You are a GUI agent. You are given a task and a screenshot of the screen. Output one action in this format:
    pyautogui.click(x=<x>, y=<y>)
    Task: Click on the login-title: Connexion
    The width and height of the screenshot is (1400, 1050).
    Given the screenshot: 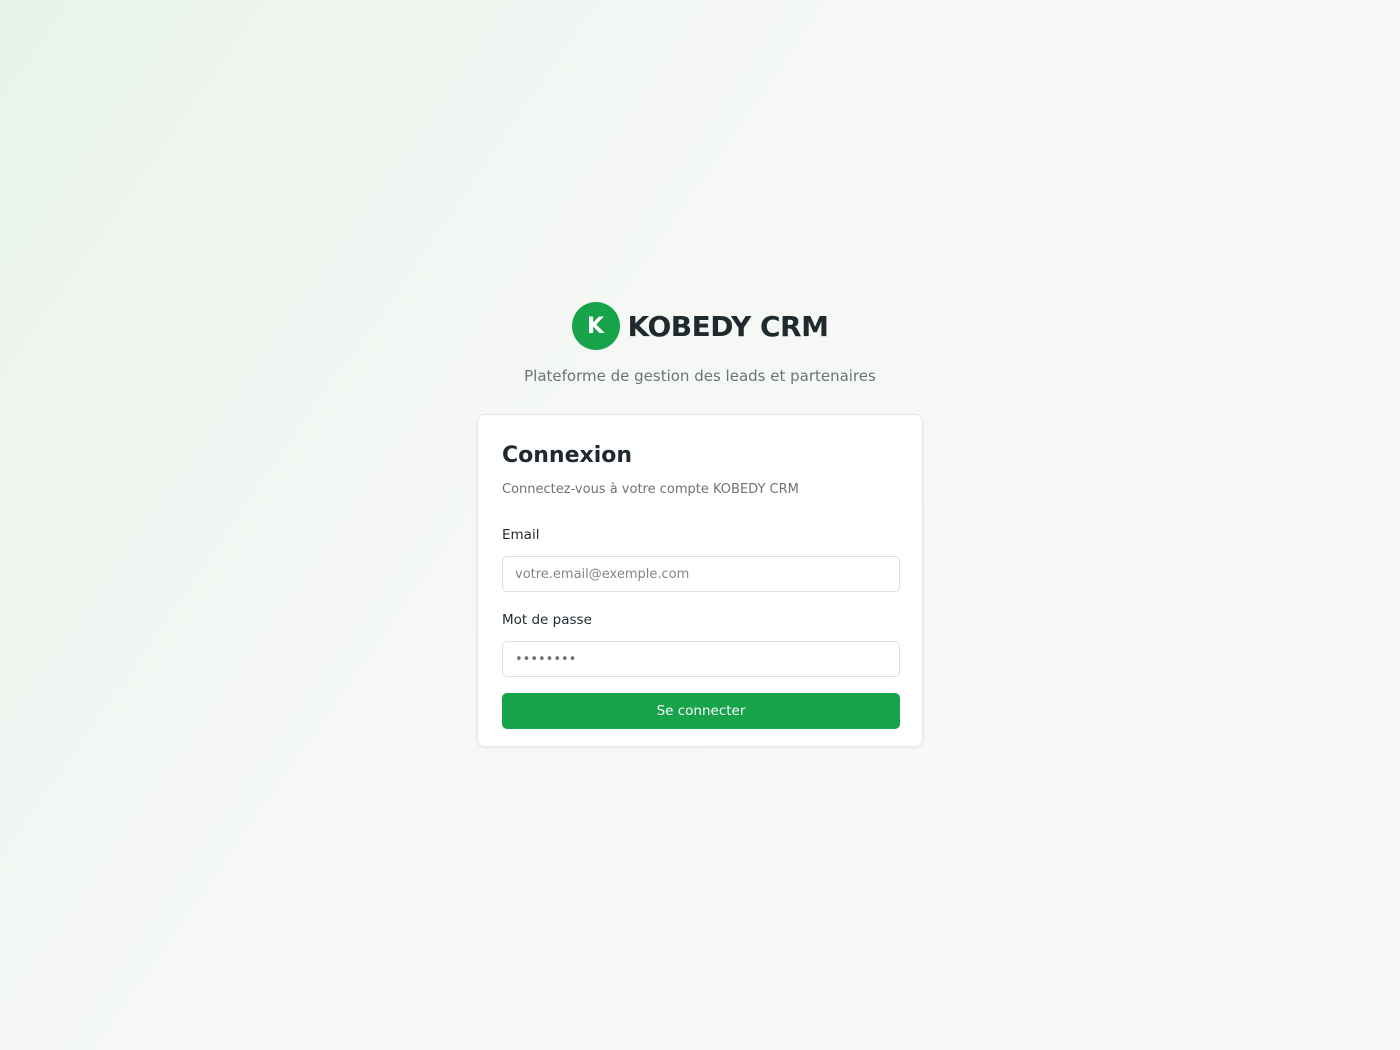 What is the action you would take?
    pyautogui.click(x=567, y=455)
    